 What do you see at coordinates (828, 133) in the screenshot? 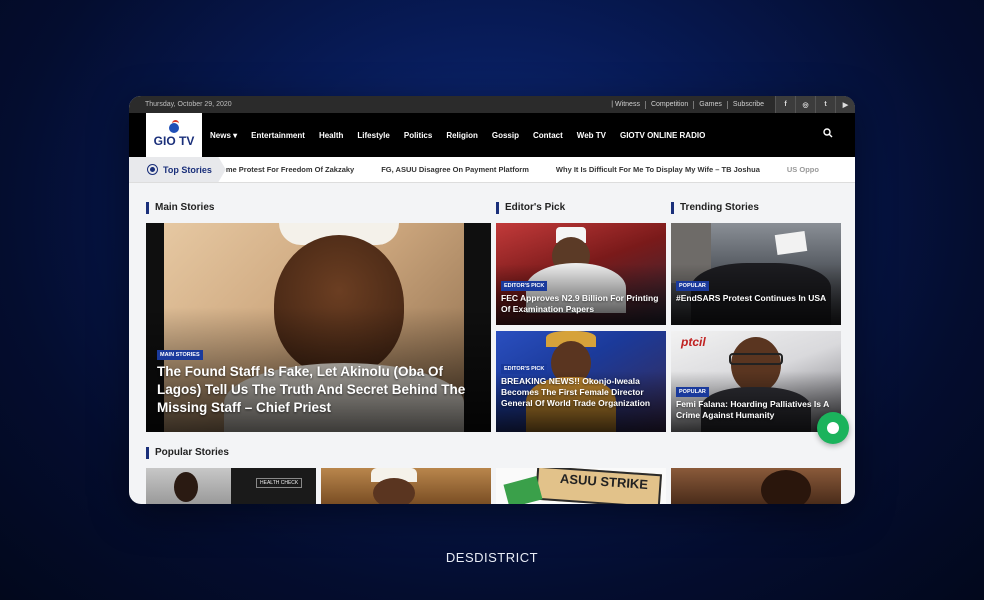
I see `search-icon` at bounding box center [828, 133].